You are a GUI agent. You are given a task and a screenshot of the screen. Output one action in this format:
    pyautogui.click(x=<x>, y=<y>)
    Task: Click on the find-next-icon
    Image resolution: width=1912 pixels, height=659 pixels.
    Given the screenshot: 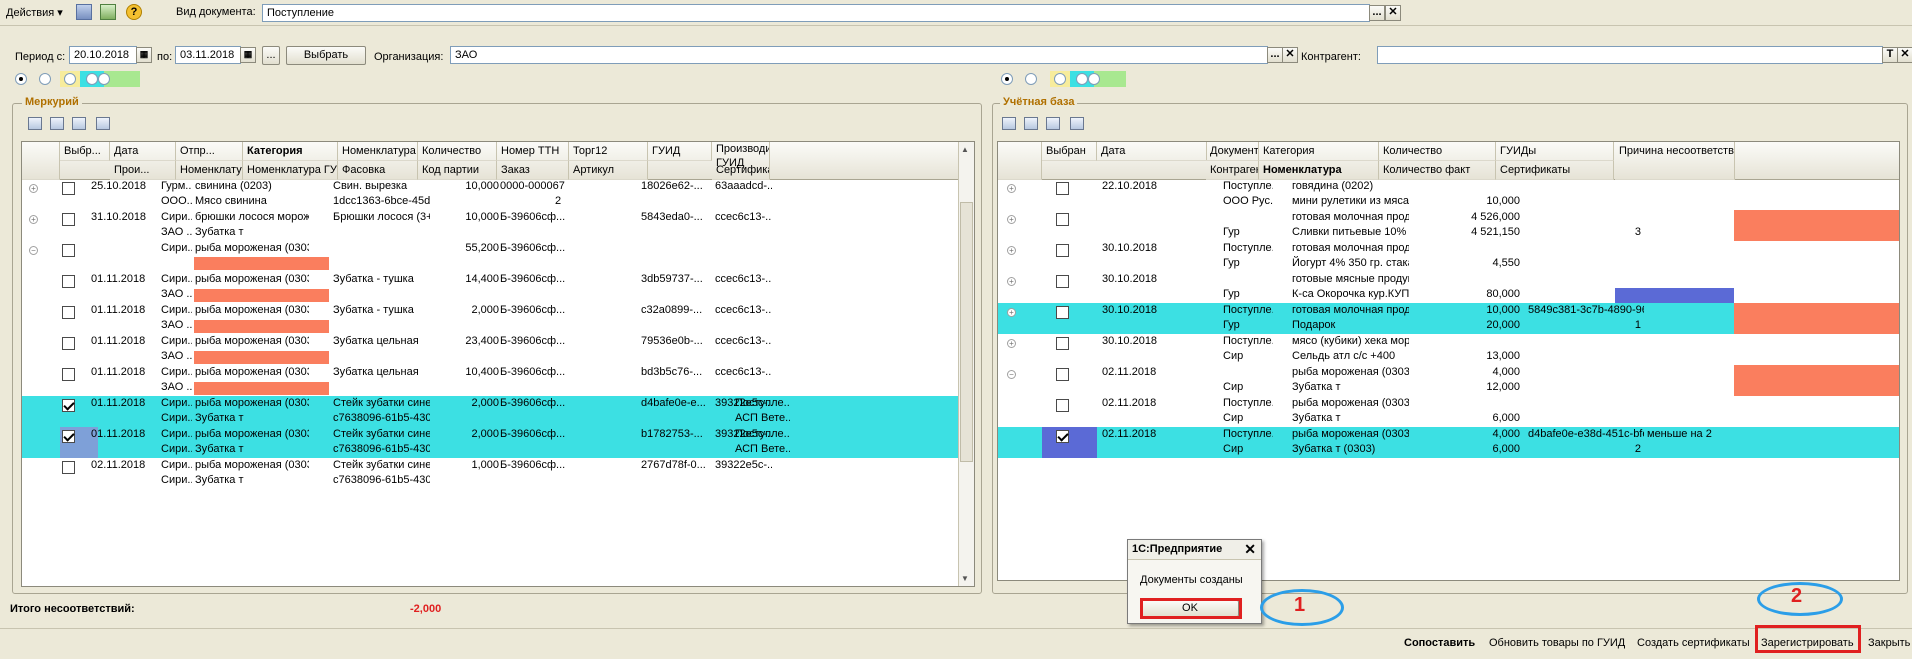 What is the action you would take?
    pyautogui.click(x=103, y=123)
    